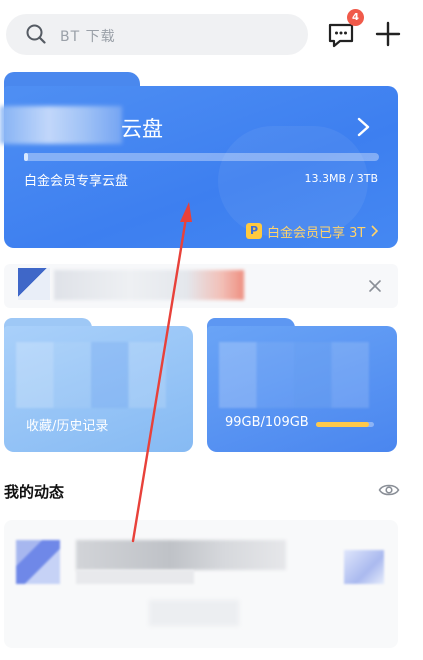 The height and width of the screenshot is (660, 423). Describe the element at coordinates (341, 178) in the screenshot. I see `cloud-usage-text: 13.3MB / 3TB` at that location.